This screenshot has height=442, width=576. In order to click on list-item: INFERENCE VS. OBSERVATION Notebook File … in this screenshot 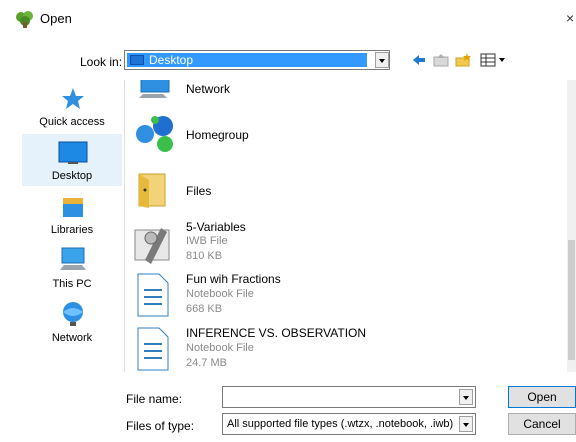, I will do `click(345, 348)`.